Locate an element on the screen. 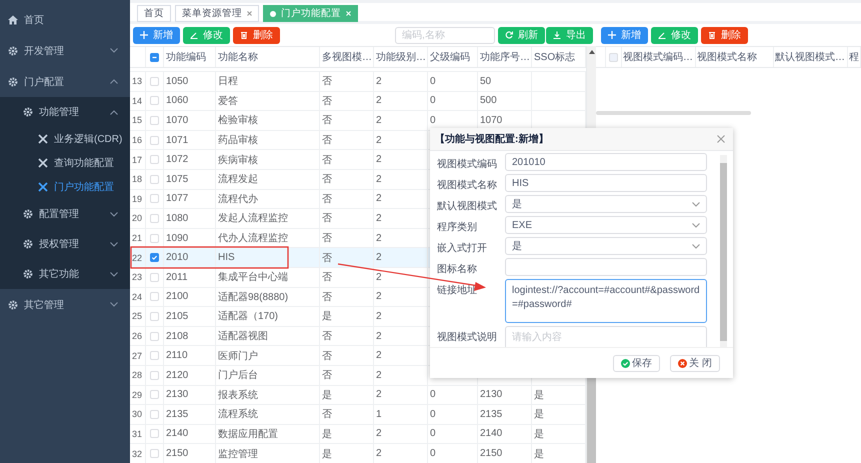 The width and height of the screenshot is (861, 463). table-cell: 监控管理 is located at coordinates (268, 453).